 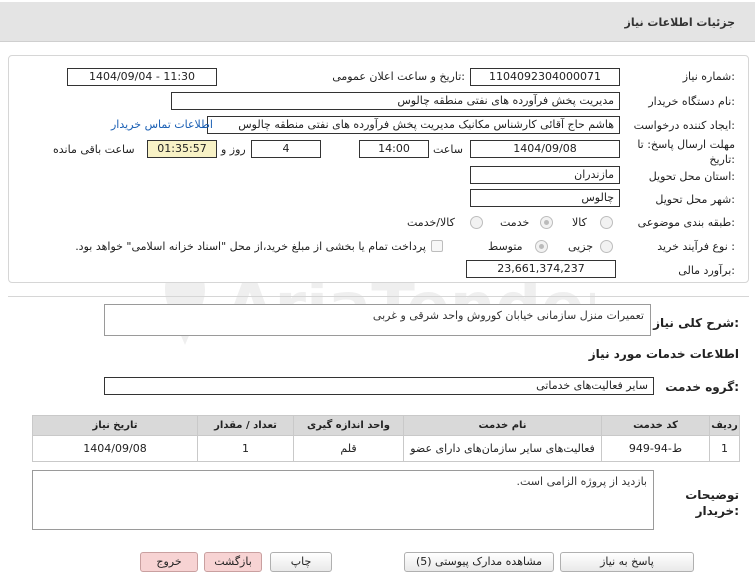 I want to click on cell-unit: قلم, so click(x=348, y=448).